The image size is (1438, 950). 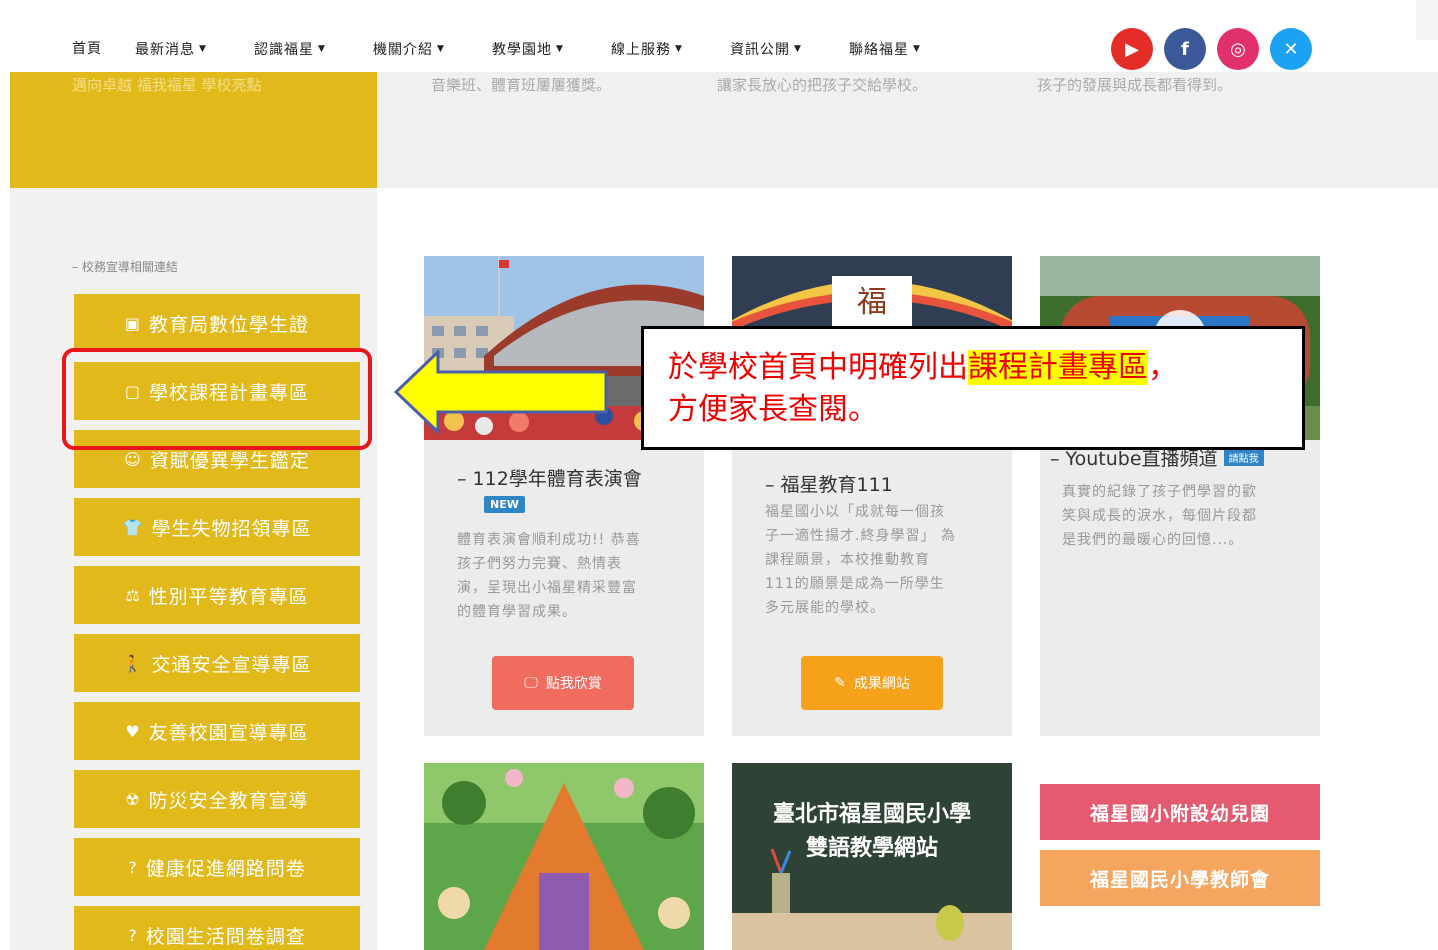 I want to click on sidebar-item-label: 校園生活問卷調查, so click(x=225, y=936).